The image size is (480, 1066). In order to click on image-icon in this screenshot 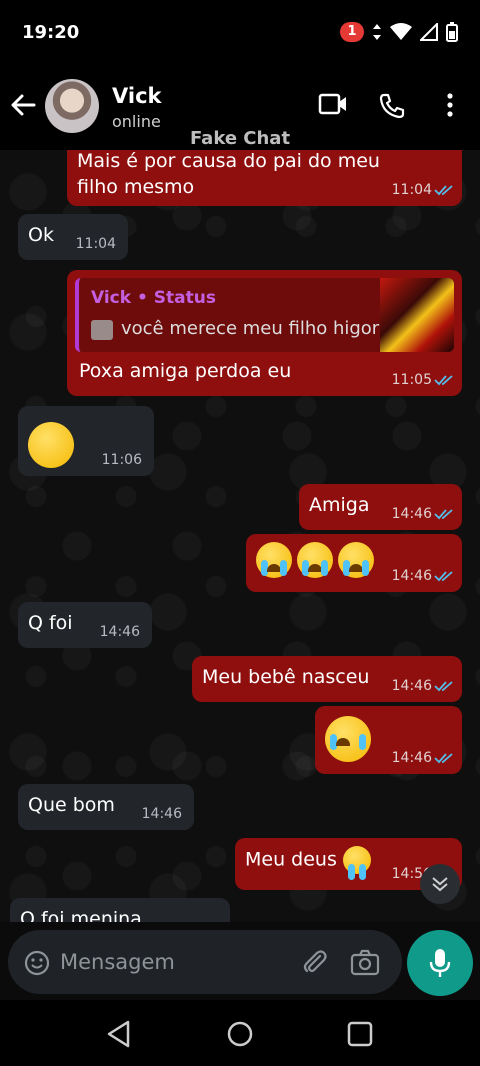, I will do `click(102, 330)`.